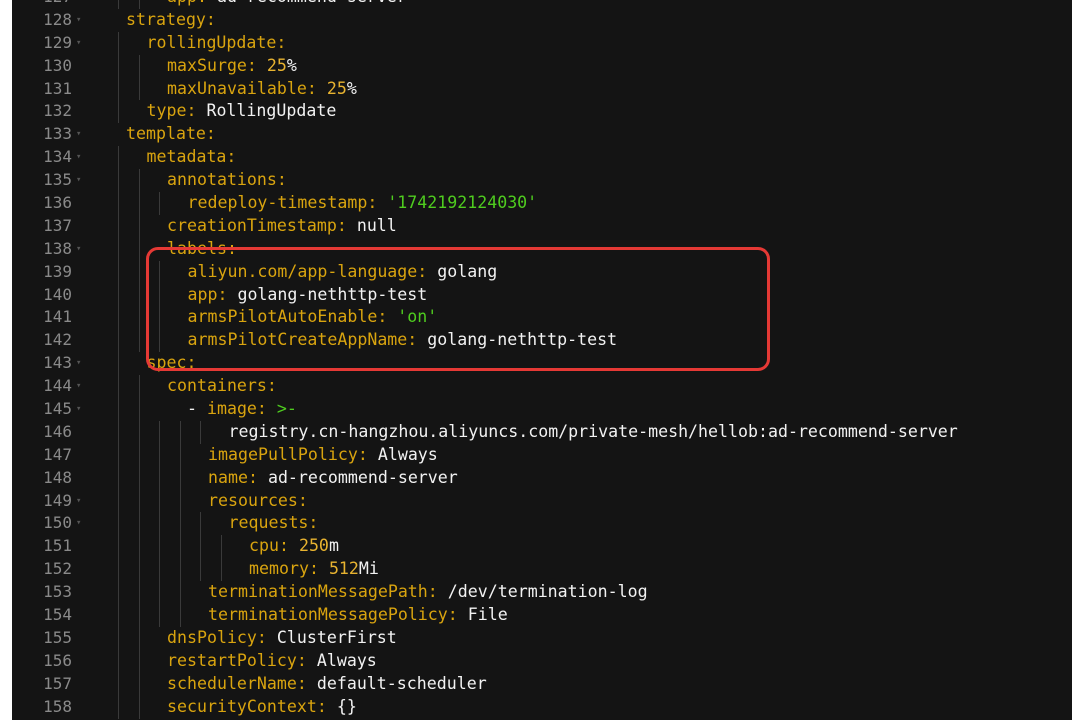 This screenshot has width=1080, height=726. Describe the element at coordinates (217, 43) in the screenshot. I see `code-text: rollingUpdate:` at that location.